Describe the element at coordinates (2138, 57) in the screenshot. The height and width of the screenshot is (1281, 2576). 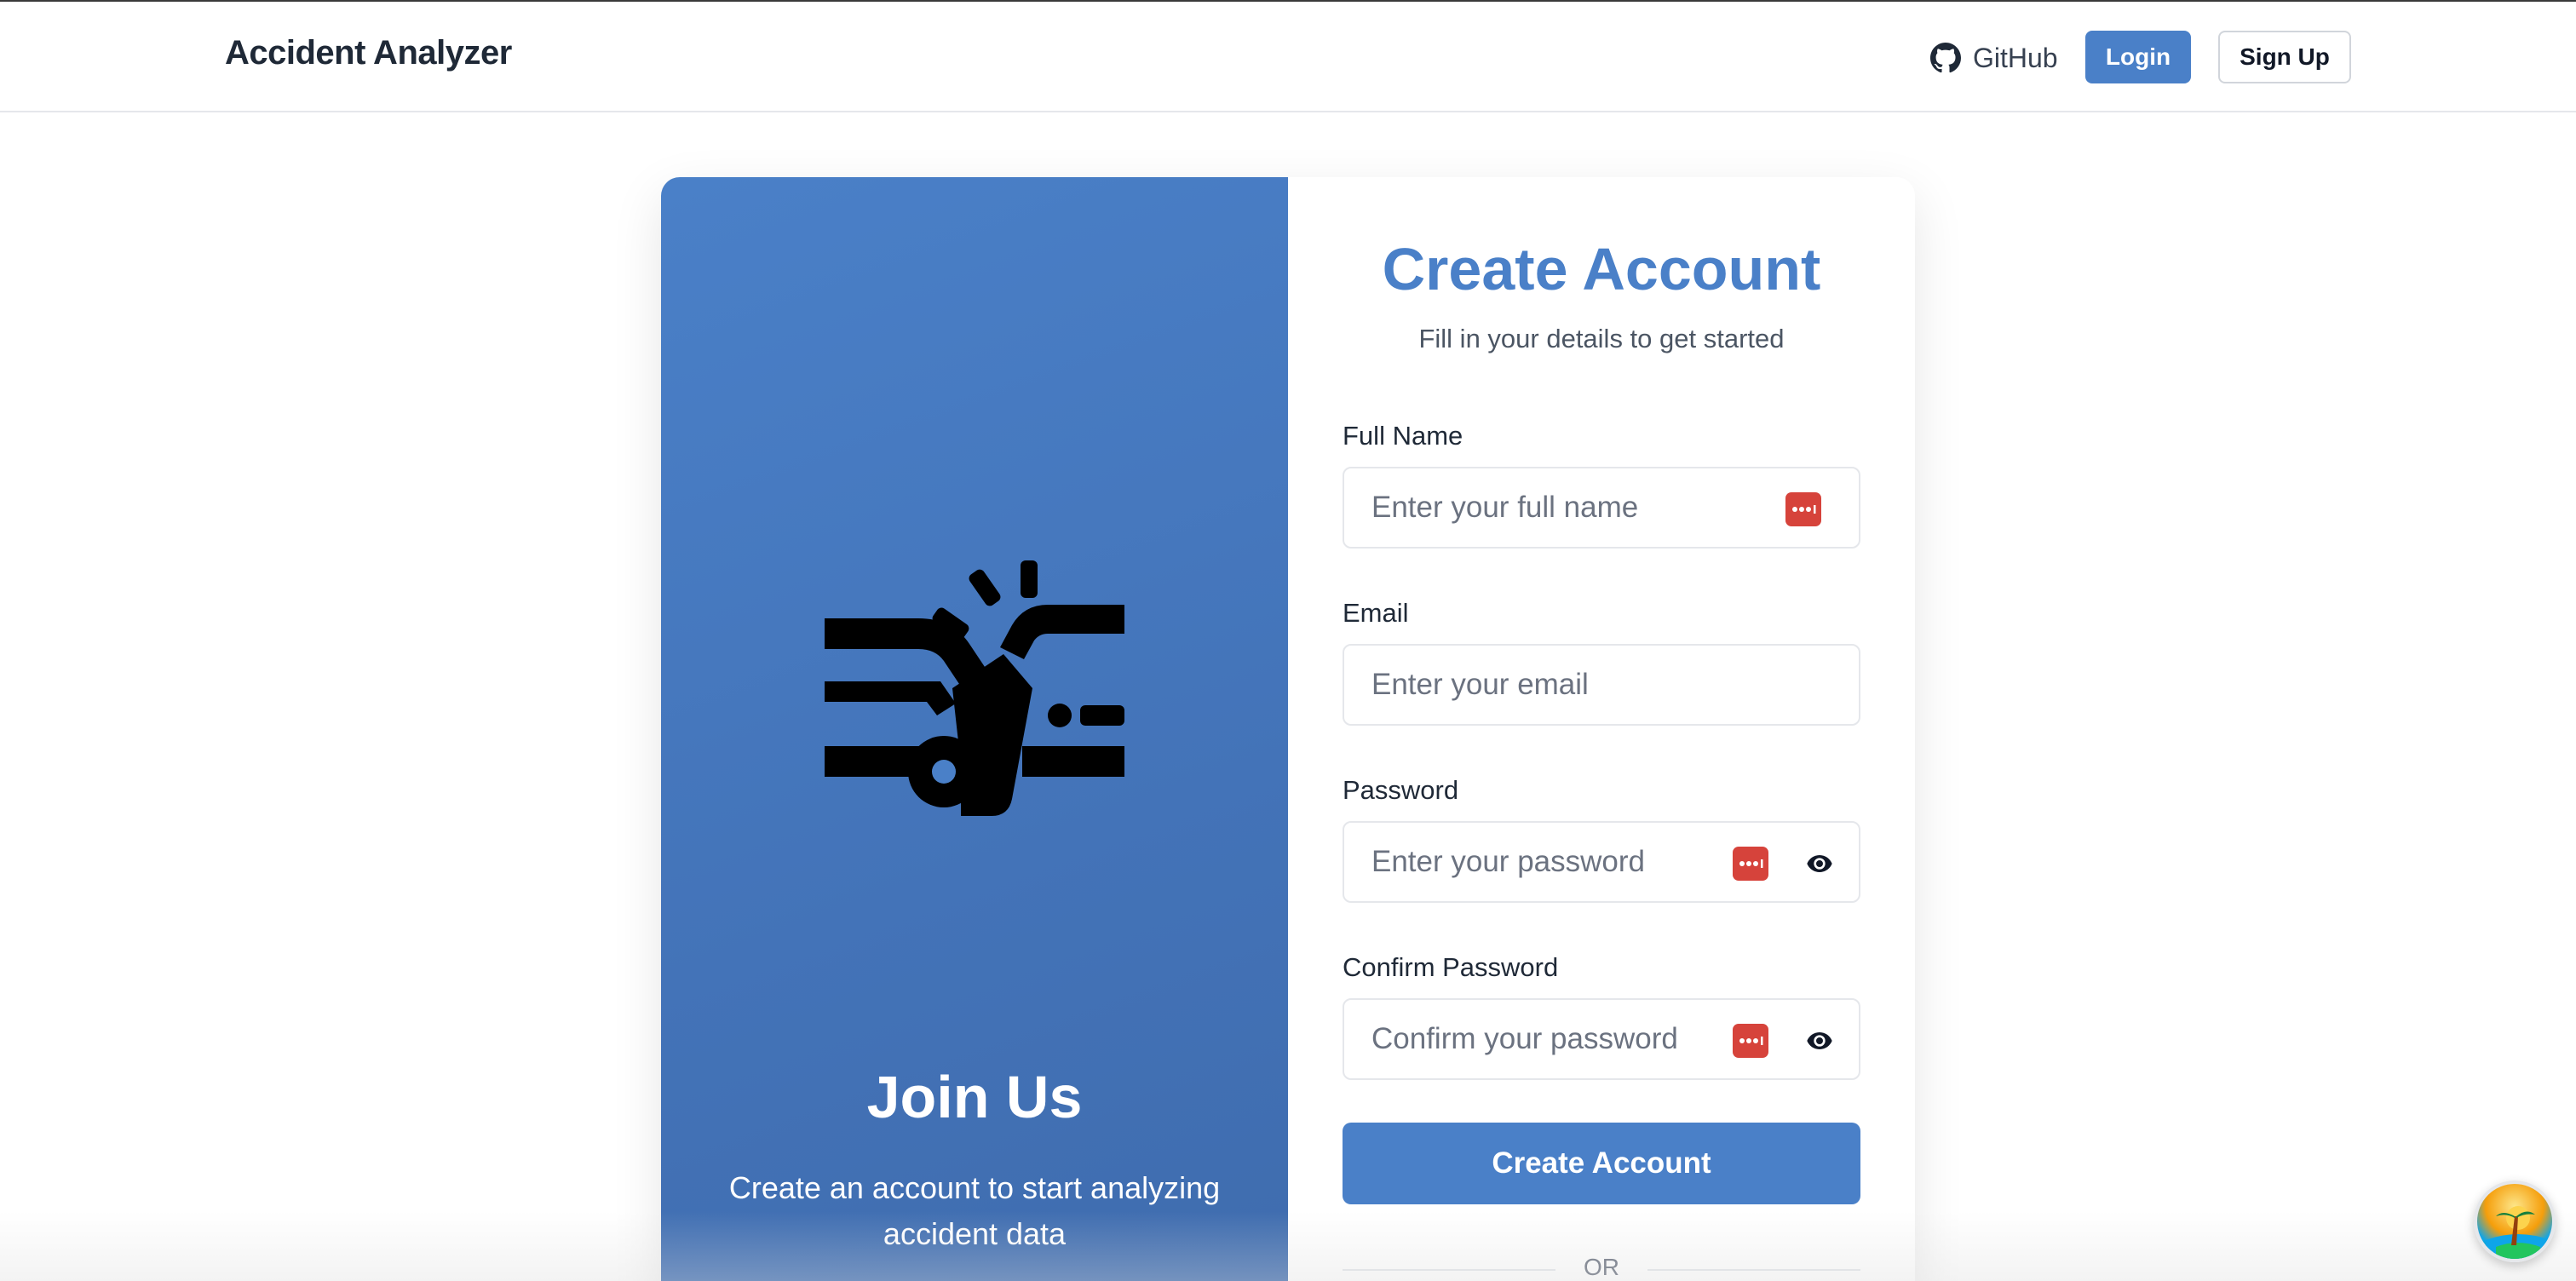
I see `login-button: Login` at that location.